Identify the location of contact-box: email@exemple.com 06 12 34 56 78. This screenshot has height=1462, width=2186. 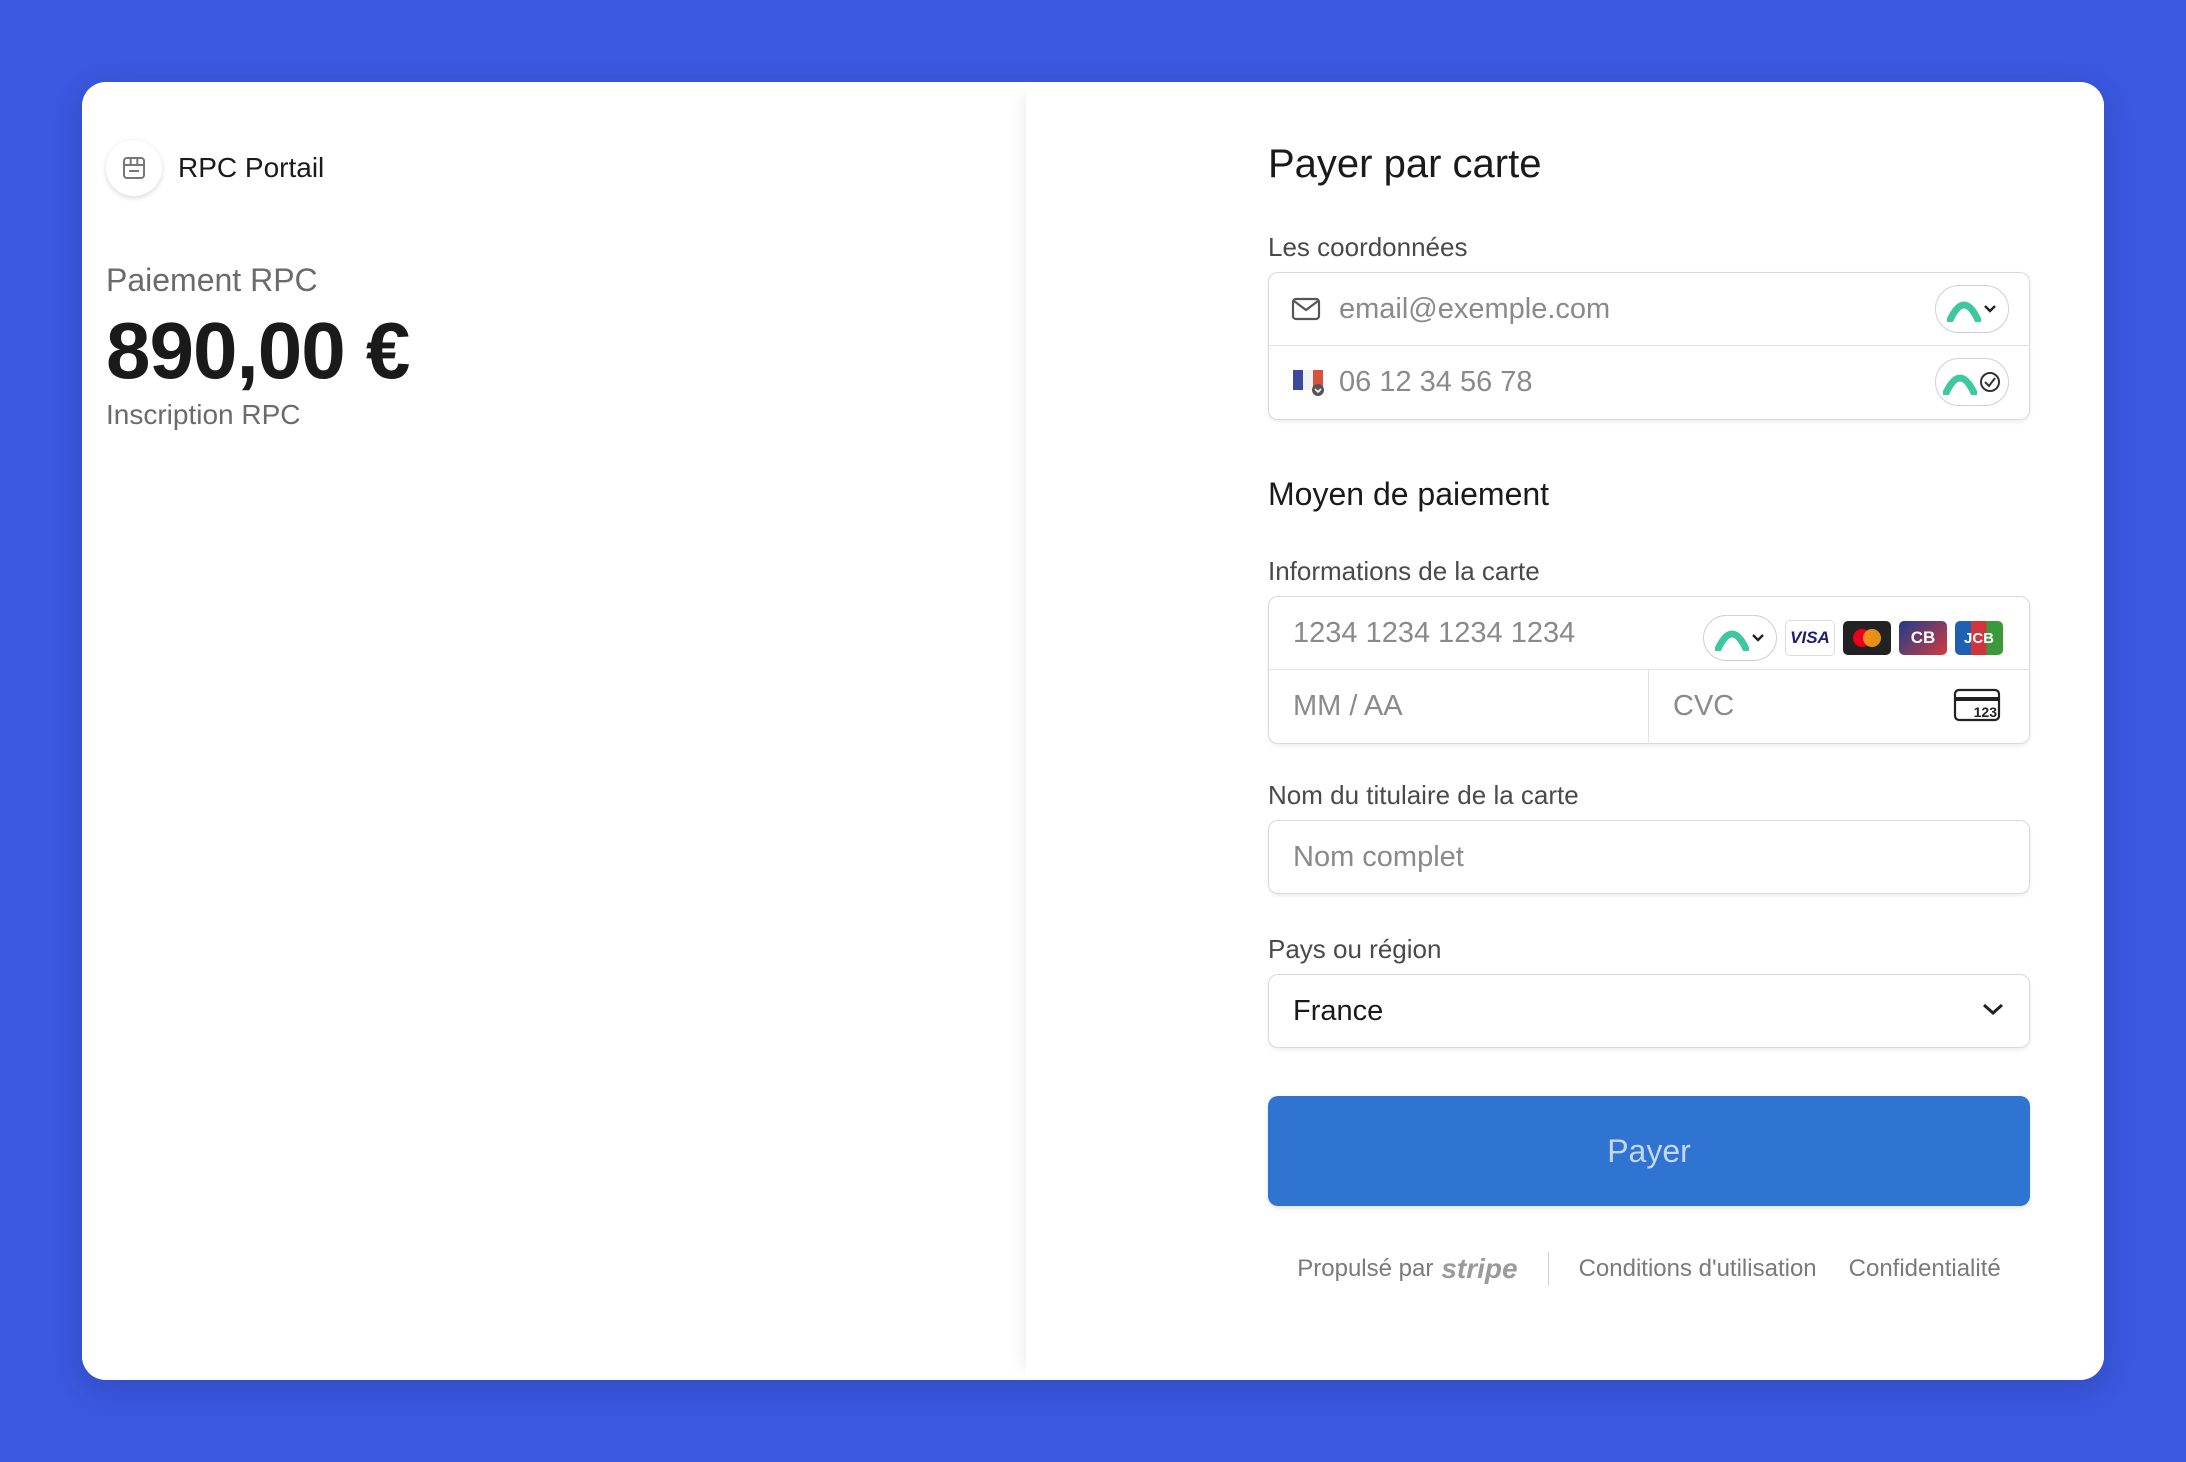
(1649, 346).